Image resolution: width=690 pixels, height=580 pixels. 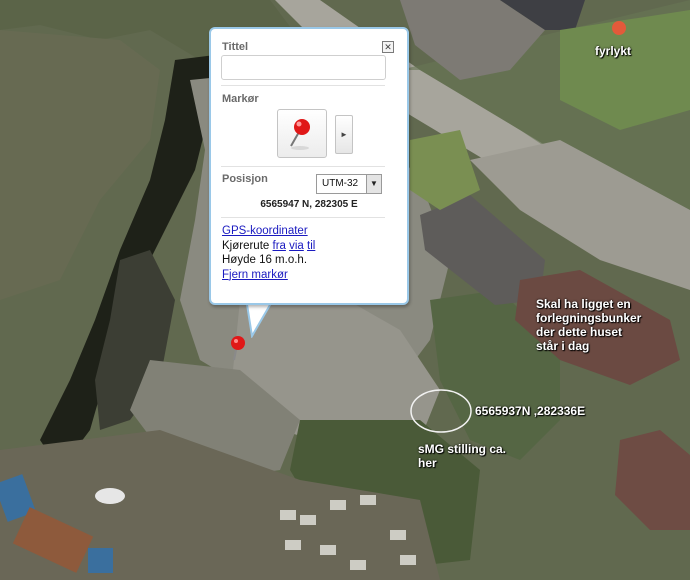 I want to click on chevron-down-icon: ▼, so click(x=373, y=184).